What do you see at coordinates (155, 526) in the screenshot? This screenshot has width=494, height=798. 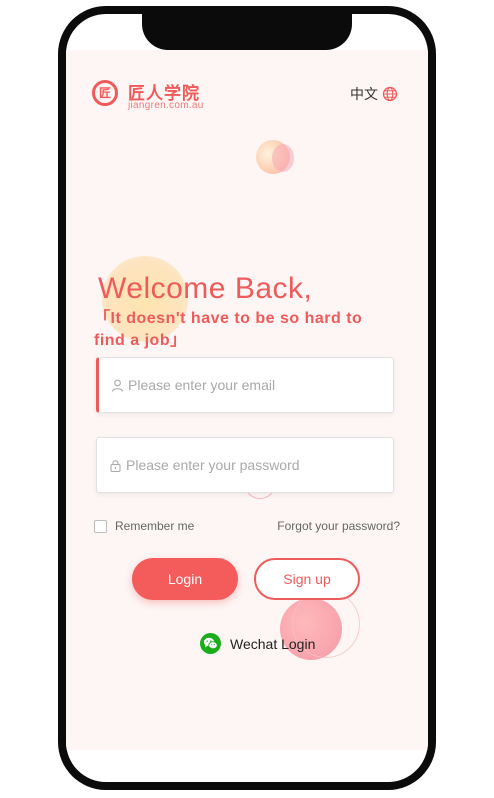 I see `remember-me-label: Remember me` at bounding box center [155, 526].